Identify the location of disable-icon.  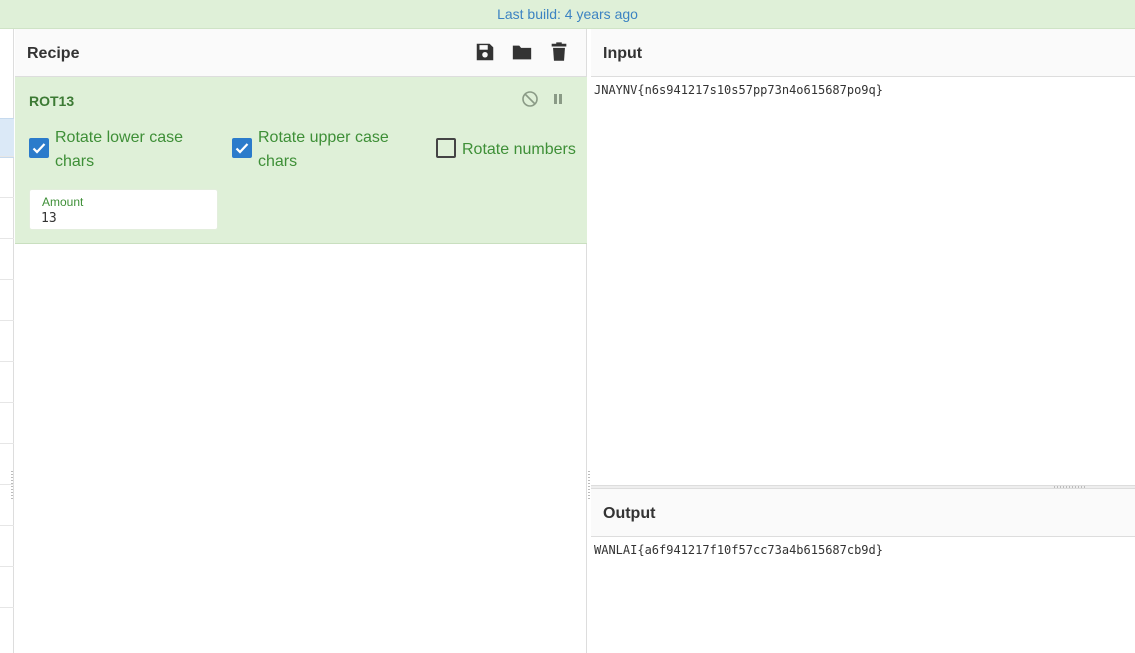
(530, 99).